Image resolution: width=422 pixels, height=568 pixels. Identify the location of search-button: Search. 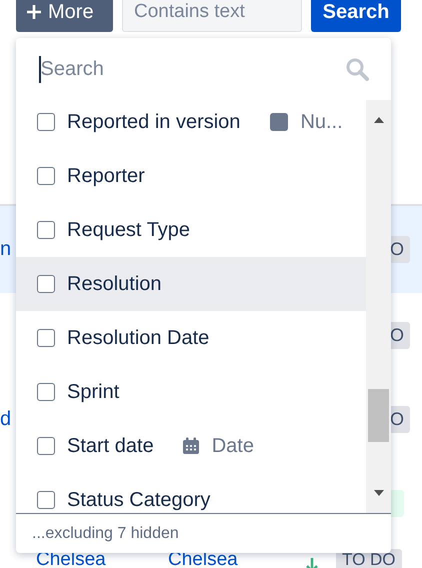
(356, 16).